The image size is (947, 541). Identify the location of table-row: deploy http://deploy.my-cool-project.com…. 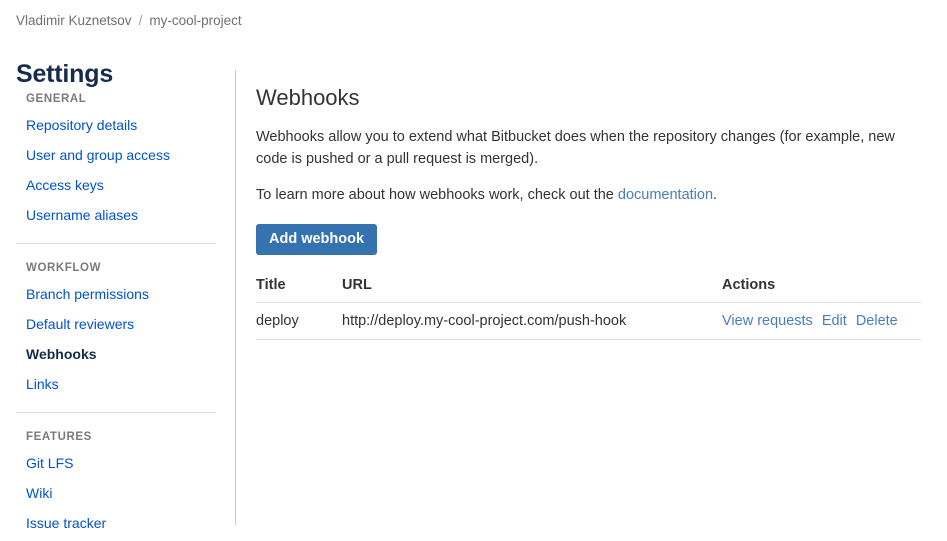
(588, 321).